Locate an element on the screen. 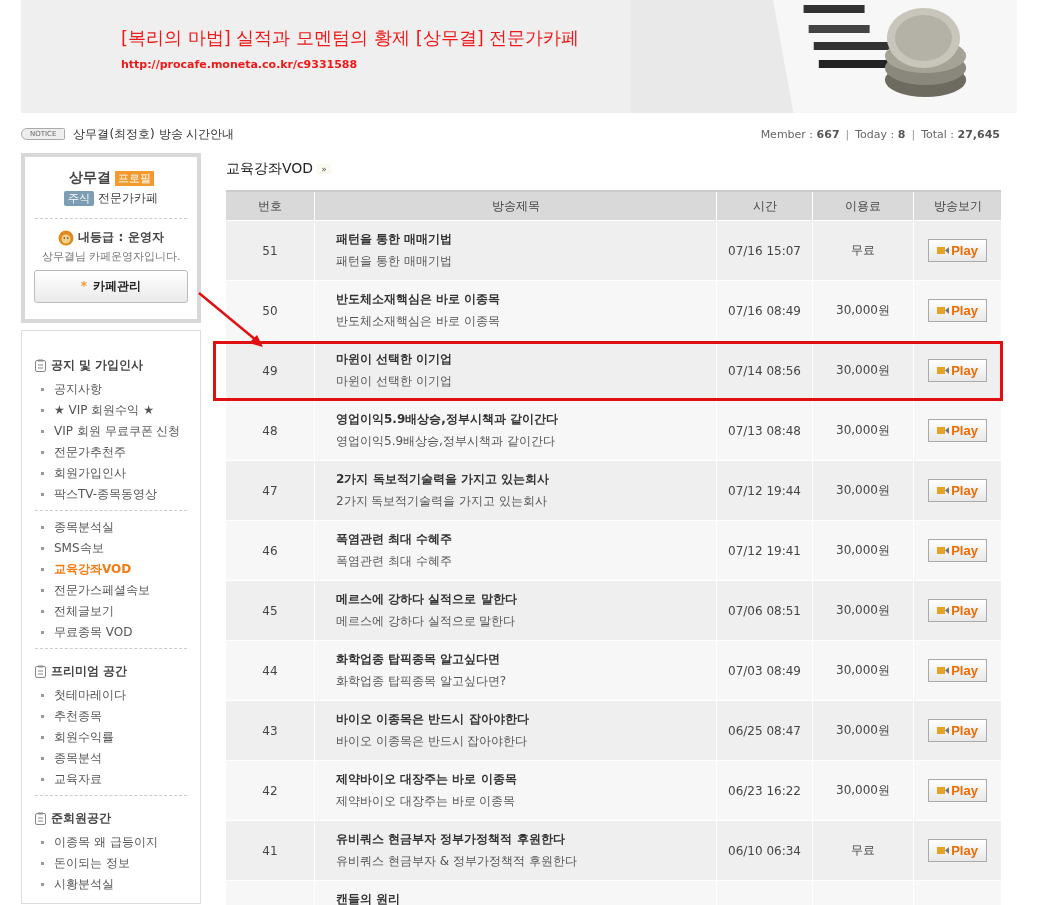 This screenshot has width=1038, height=905. menu-item: 회원가입인사 is located at coordinates (90, 473).